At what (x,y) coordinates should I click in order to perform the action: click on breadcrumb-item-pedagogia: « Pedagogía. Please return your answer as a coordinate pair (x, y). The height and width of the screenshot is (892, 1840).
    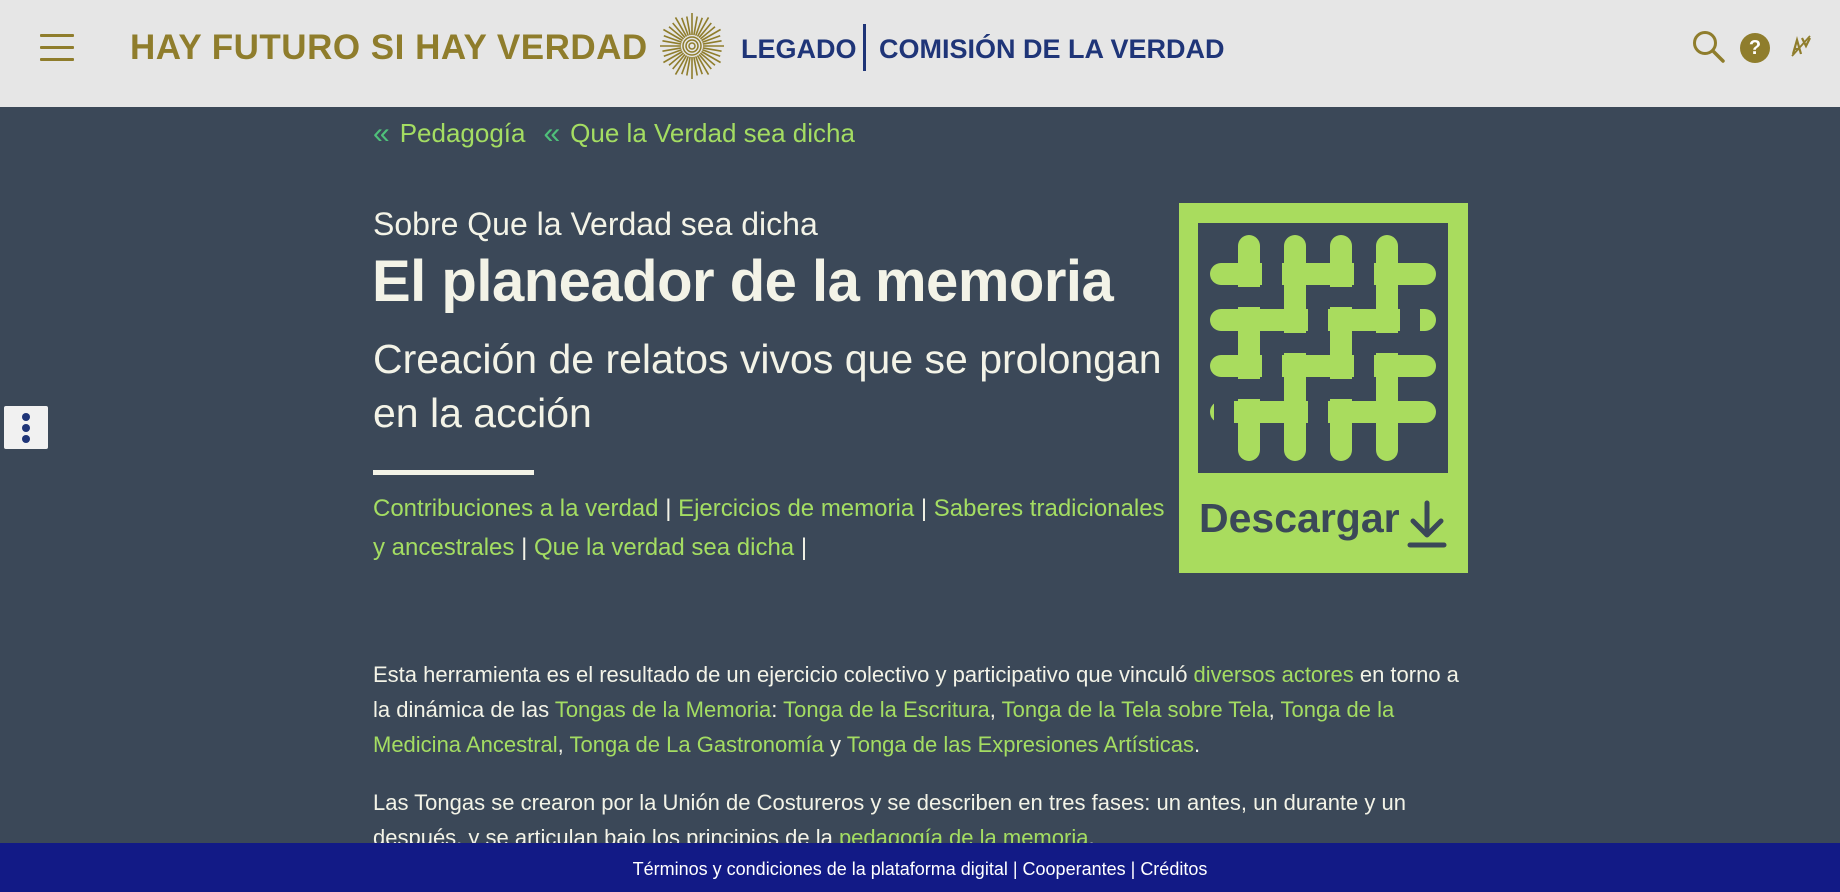
    Looking at the image, I should click on (449, 133).